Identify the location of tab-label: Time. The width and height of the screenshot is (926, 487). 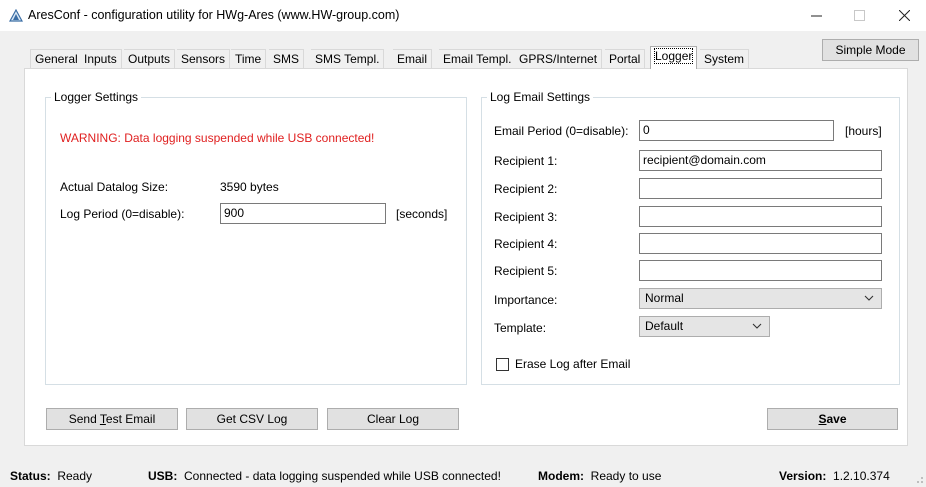
(248, 59).